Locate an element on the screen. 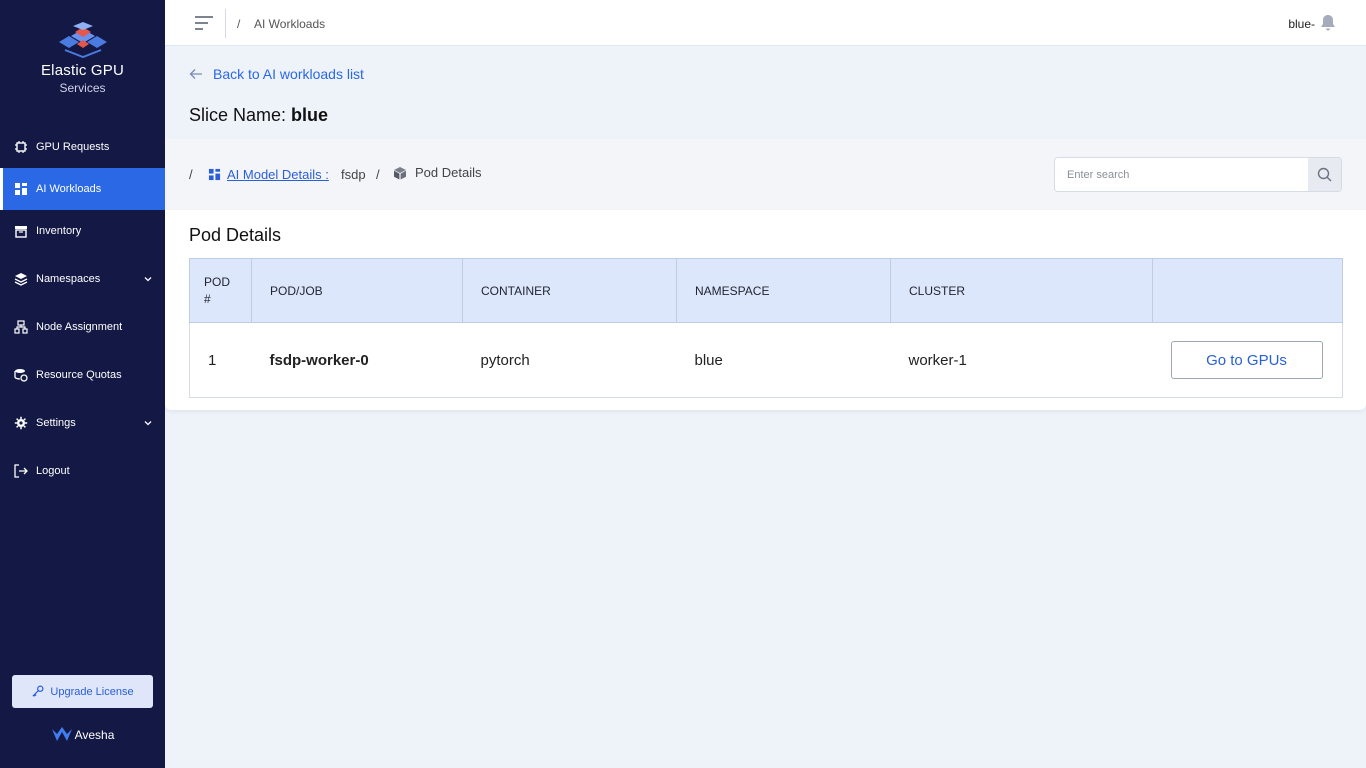 Image resolution: width=1366 pixels, height=768 pixels. page-title: Slice Name: blue is located at coordinates (258, 115).